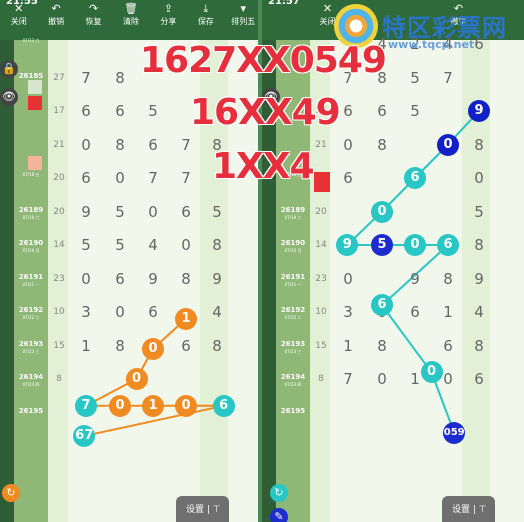 The height and width of the screenshot is (522, 524). Describe the element at coordinates (293, 347) in the screenshot. I see `issue-number: 26193 07/23 三` at that location.